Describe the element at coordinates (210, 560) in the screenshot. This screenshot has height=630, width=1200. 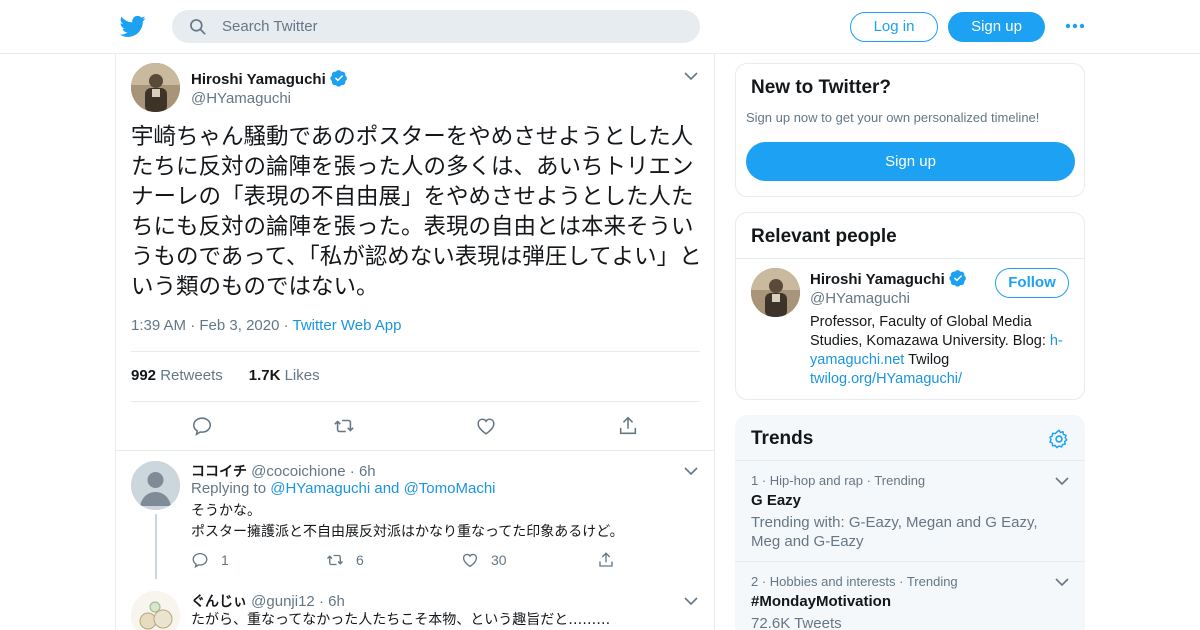
I see `reply-reply-button: 1` at that location.